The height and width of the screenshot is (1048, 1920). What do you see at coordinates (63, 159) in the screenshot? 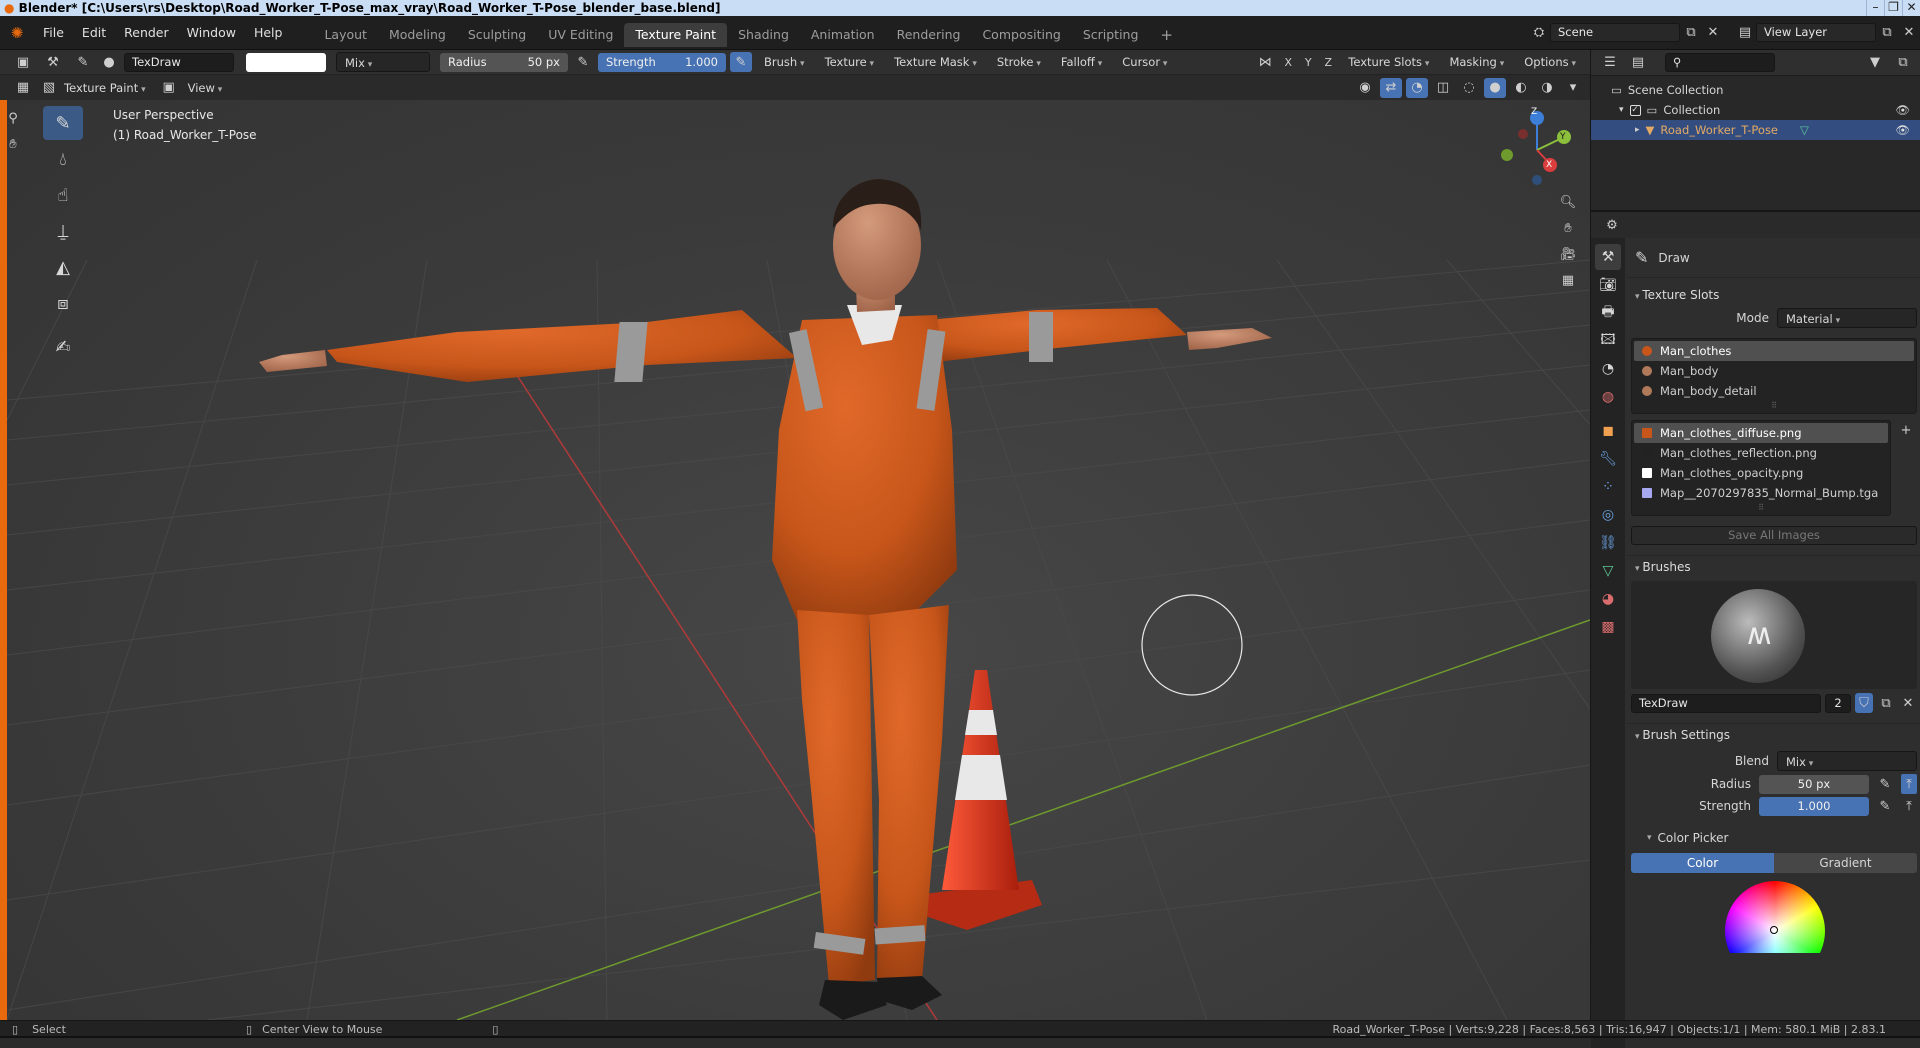
I see `soften-tool-icon: 💧︎` at bounding box center [63, 159].